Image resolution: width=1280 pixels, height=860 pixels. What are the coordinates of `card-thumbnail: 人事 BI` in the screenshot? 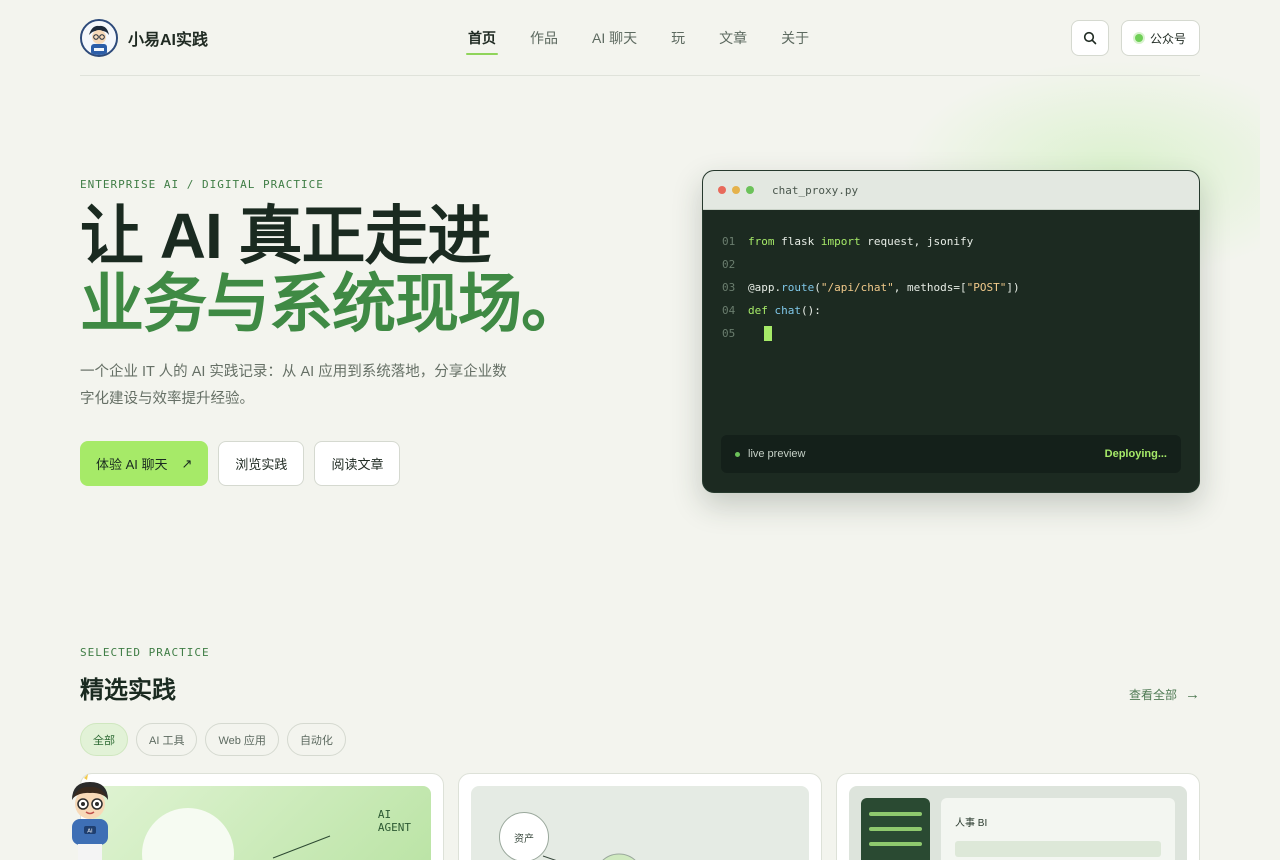 It's located at (1018, 823).